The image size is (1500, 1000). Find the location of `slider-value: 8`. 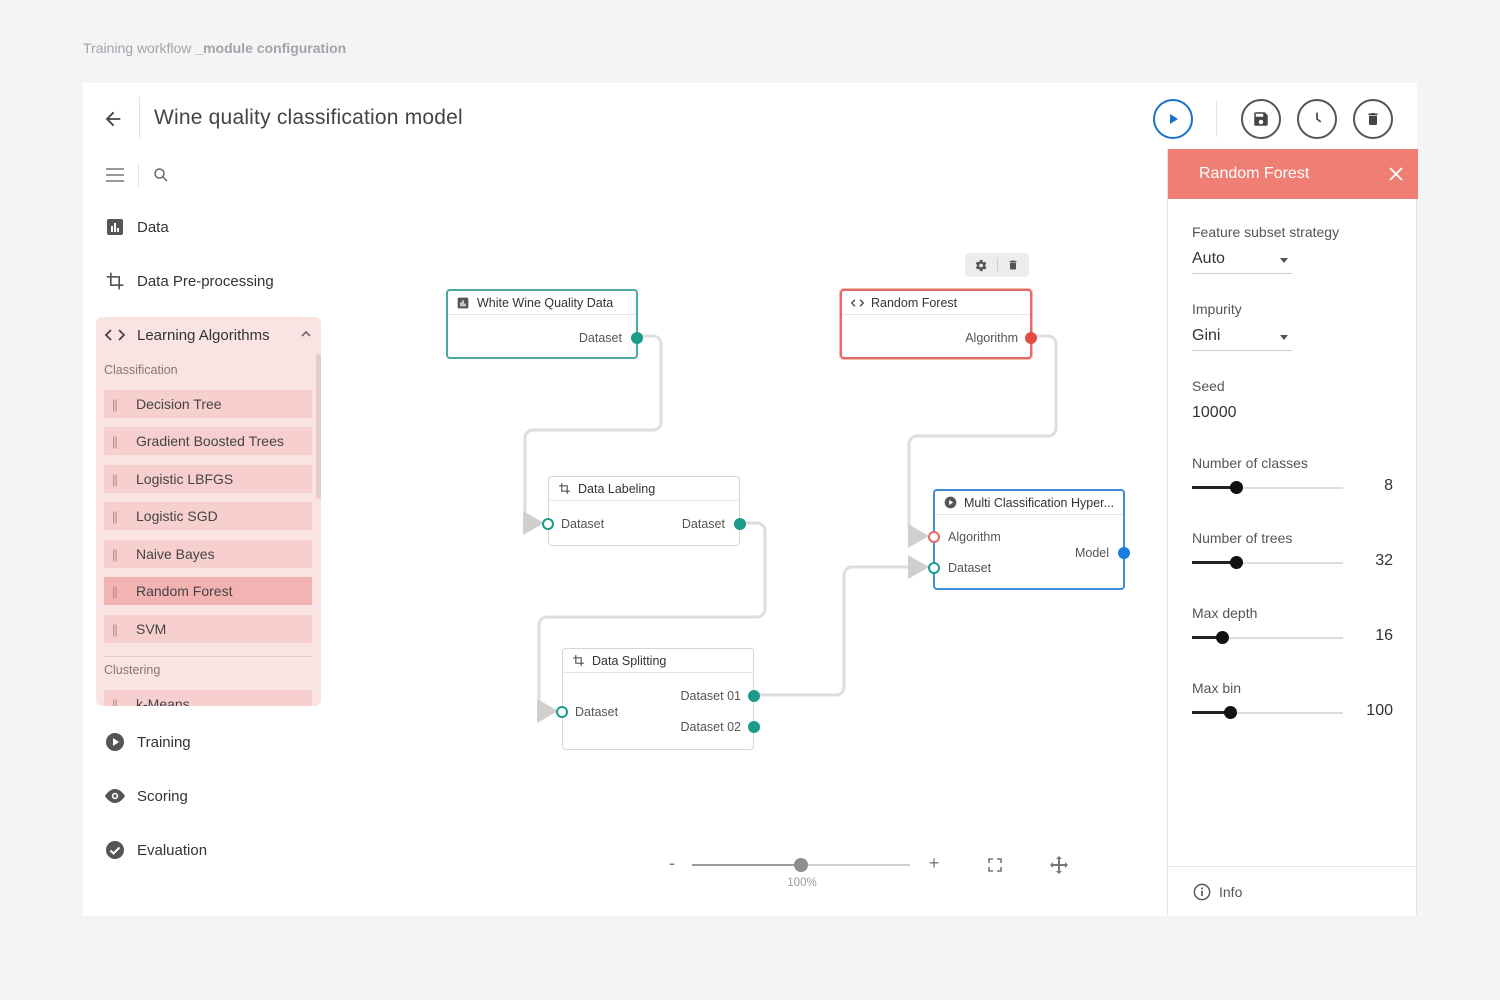

slider-value: 8 is located at coordinates (1388, 485).